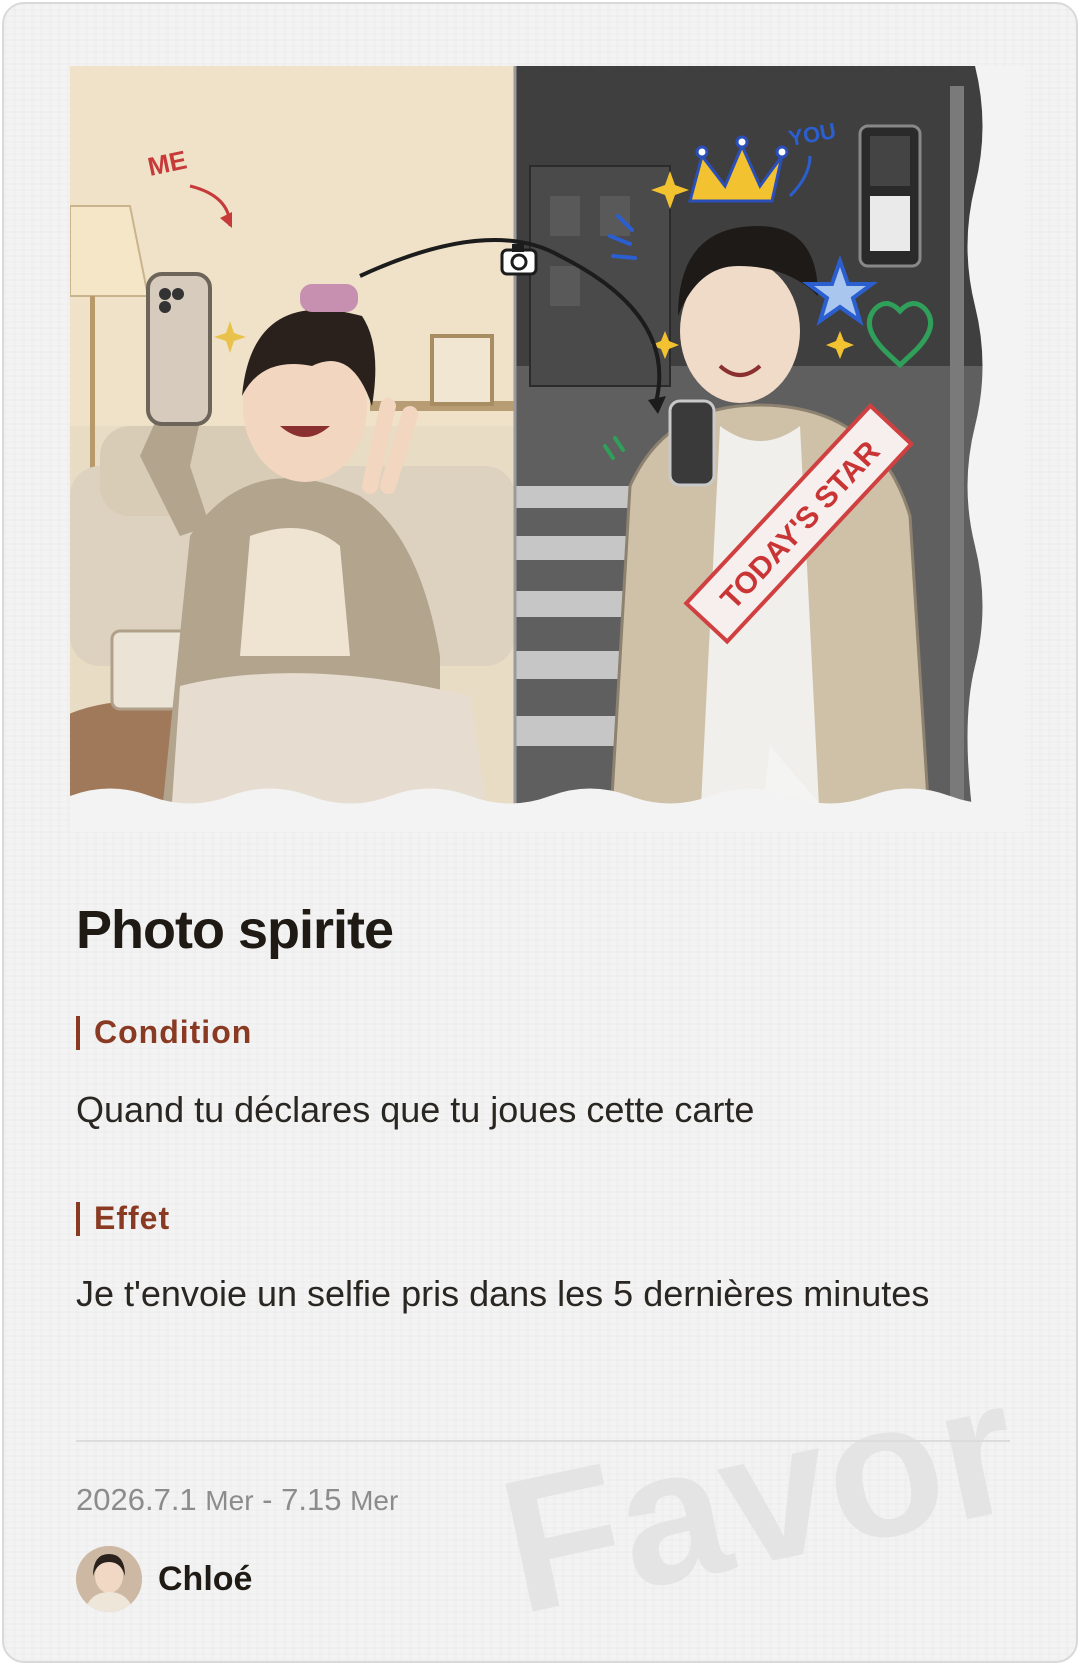 This screenshot has width=1080, height=1665. I want to click on condition-accent-bar, so click(78, 1032).